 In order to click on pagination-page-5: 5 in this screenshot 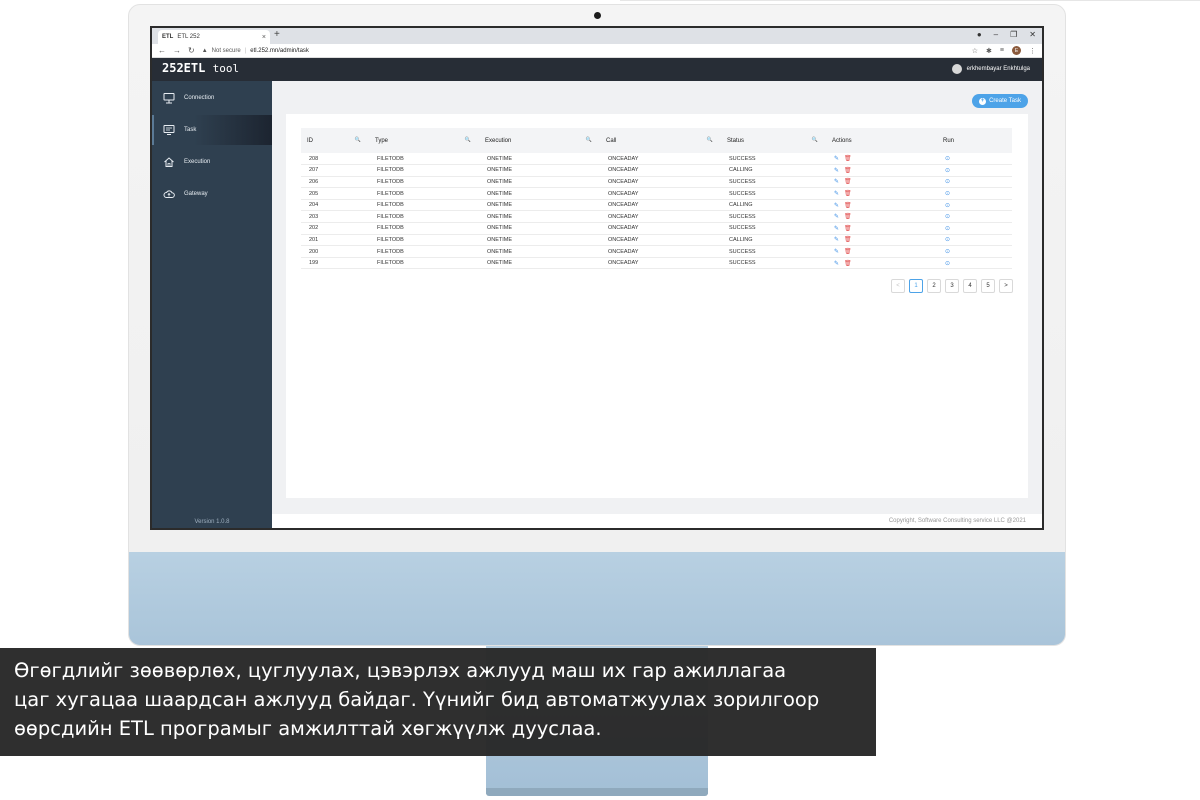, I will do `click(988, 286)`.